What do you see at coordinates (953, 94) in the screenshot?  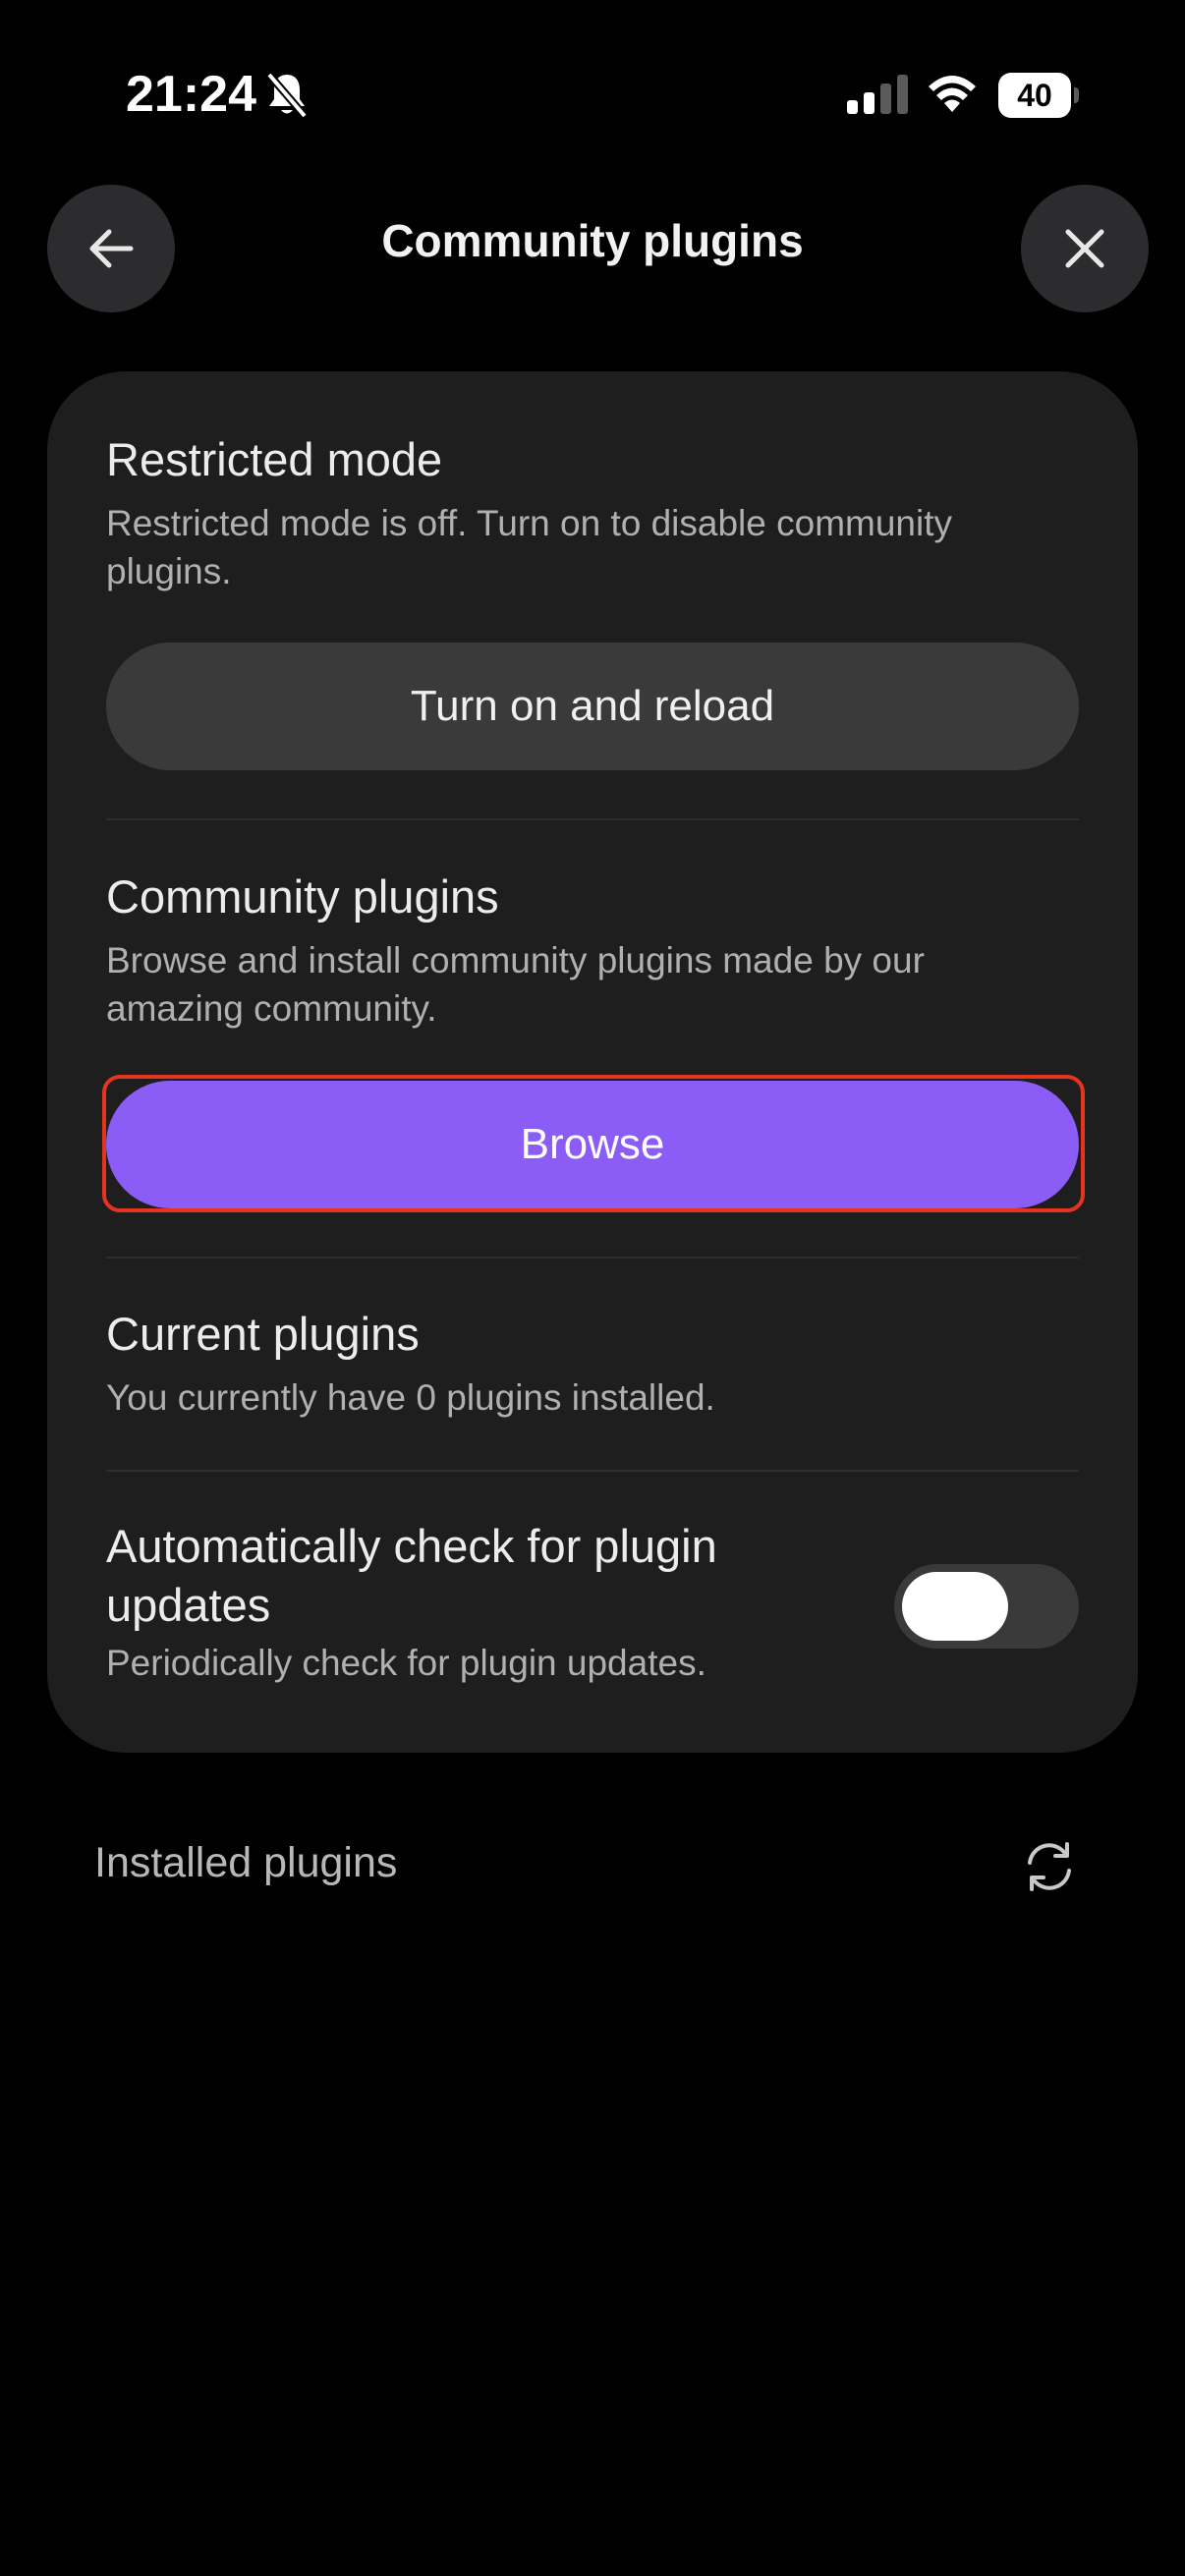 I see `wifi-icon` at bounding box center [953, 94].